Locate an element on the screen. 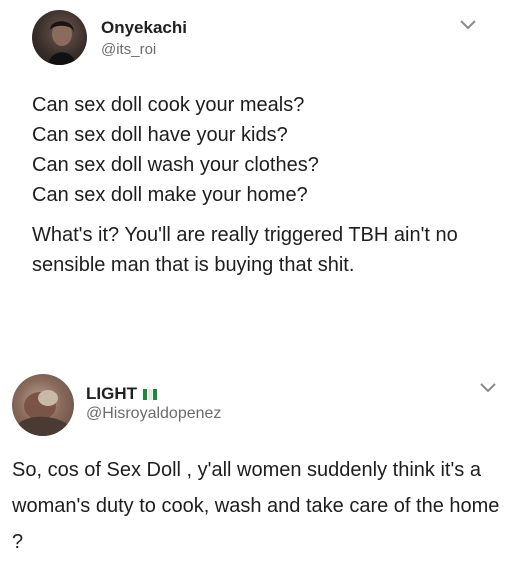 The height and width of the screenshot is (581, 518). tweet-line: Can sex doll make your home? is located at coordinates (170, 195).